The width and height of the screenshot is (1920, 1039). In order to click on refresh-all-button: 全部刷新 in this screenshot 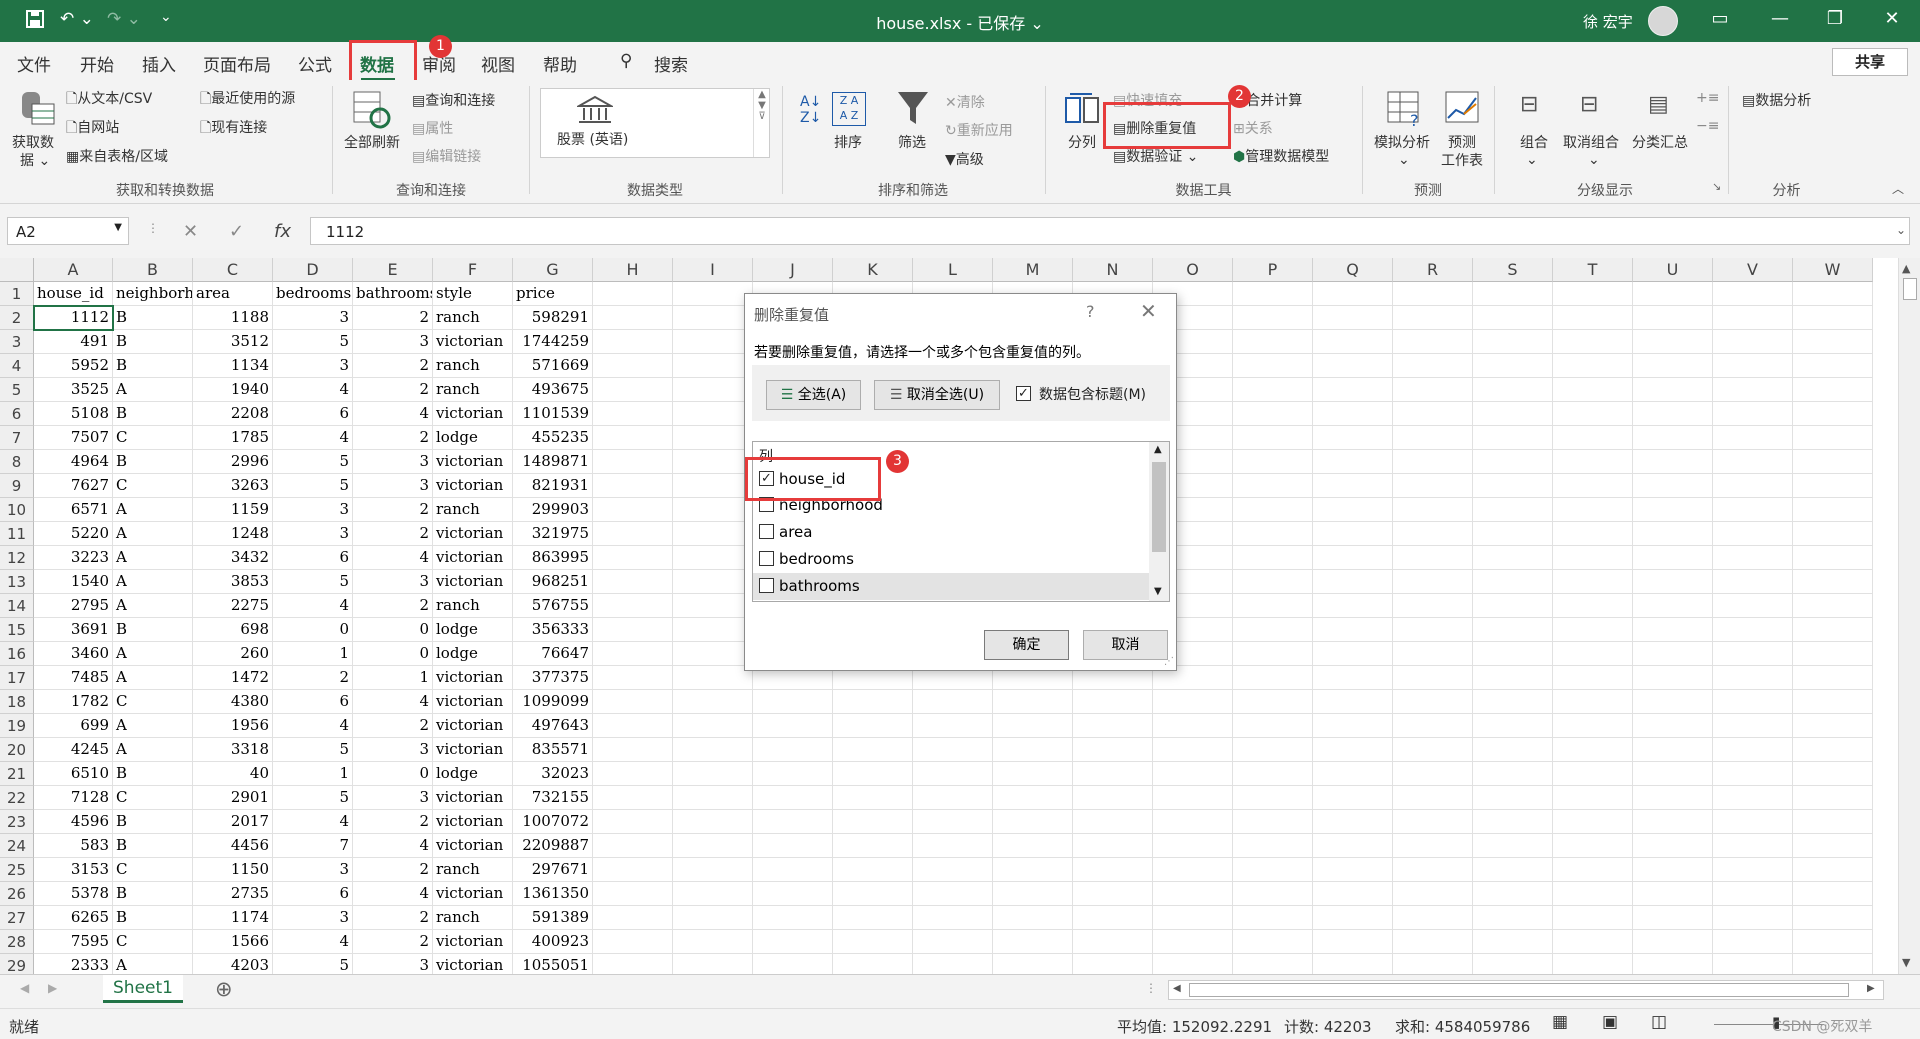, I will do `click(372, 142)`.